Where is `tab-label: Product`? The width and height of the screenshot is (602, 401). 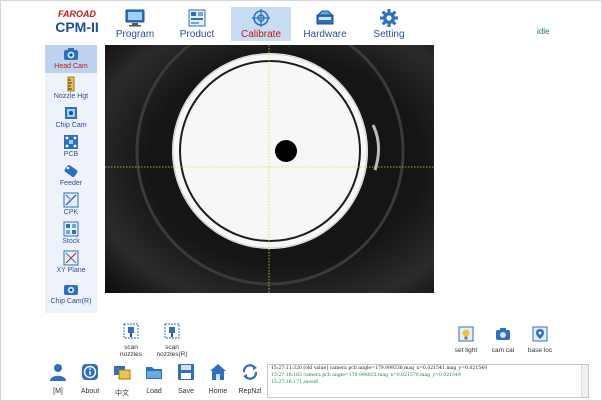 tab-label: Product is located at coordinates (197, 34).